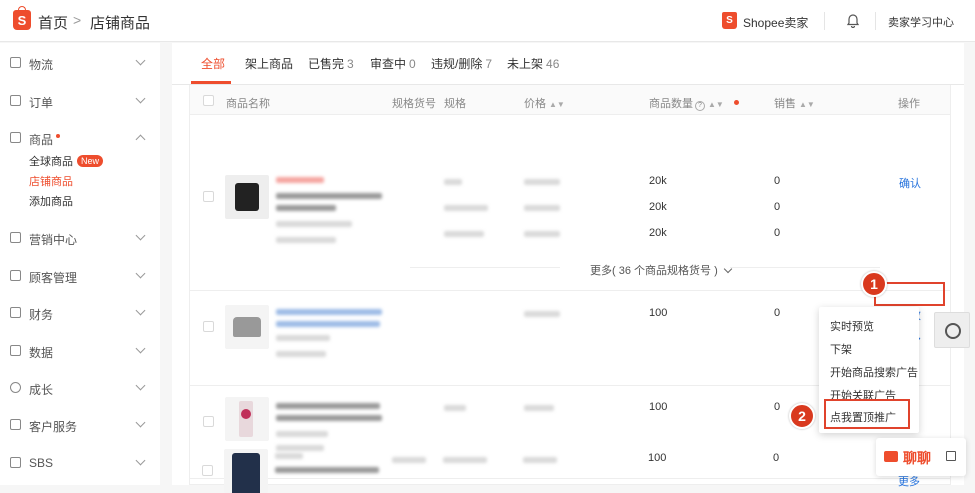 The width and height of the screenshot is (975, 493). Describe the element at coordinates (729, 20) in the screenshot. I see `shopee-small-logo-icon: S` at that location.